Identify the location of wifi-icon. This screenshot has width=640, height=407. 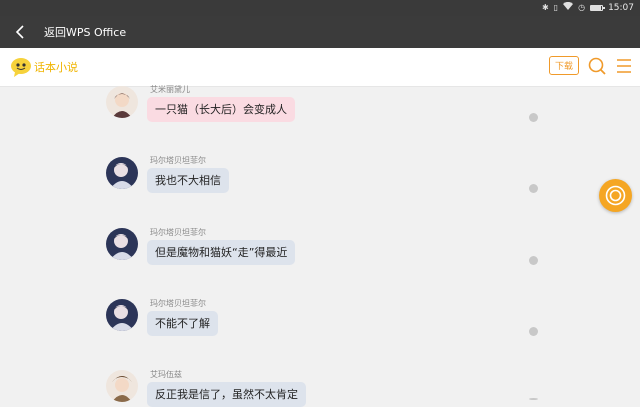
(568, 8).